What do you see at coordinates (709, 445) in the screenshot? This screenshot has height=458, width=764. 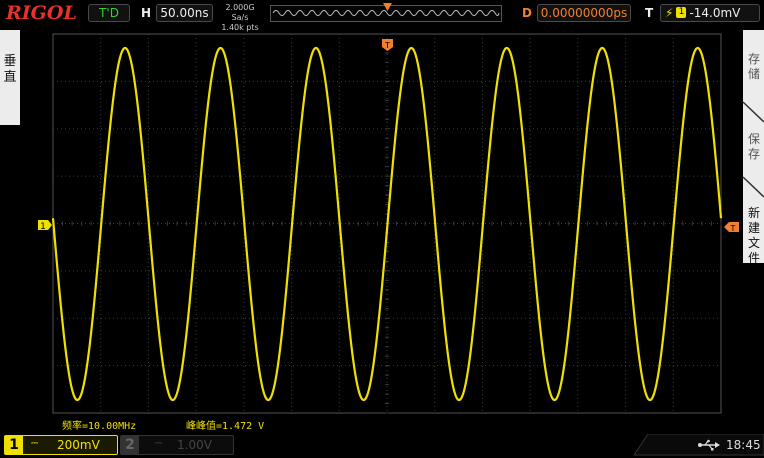 I see `usb-icon` at bounding box center [709, 445].